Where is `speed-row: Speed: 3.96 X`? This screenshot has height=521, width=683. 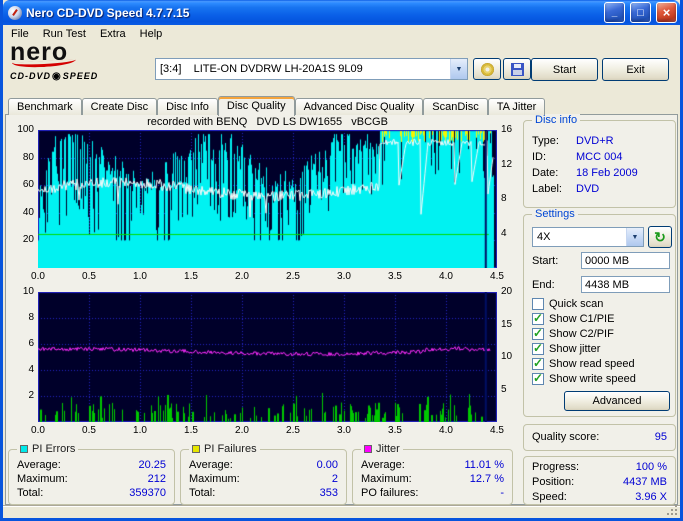
speed-row: Speed: 3.96 X is located at coordinates (599, 496).